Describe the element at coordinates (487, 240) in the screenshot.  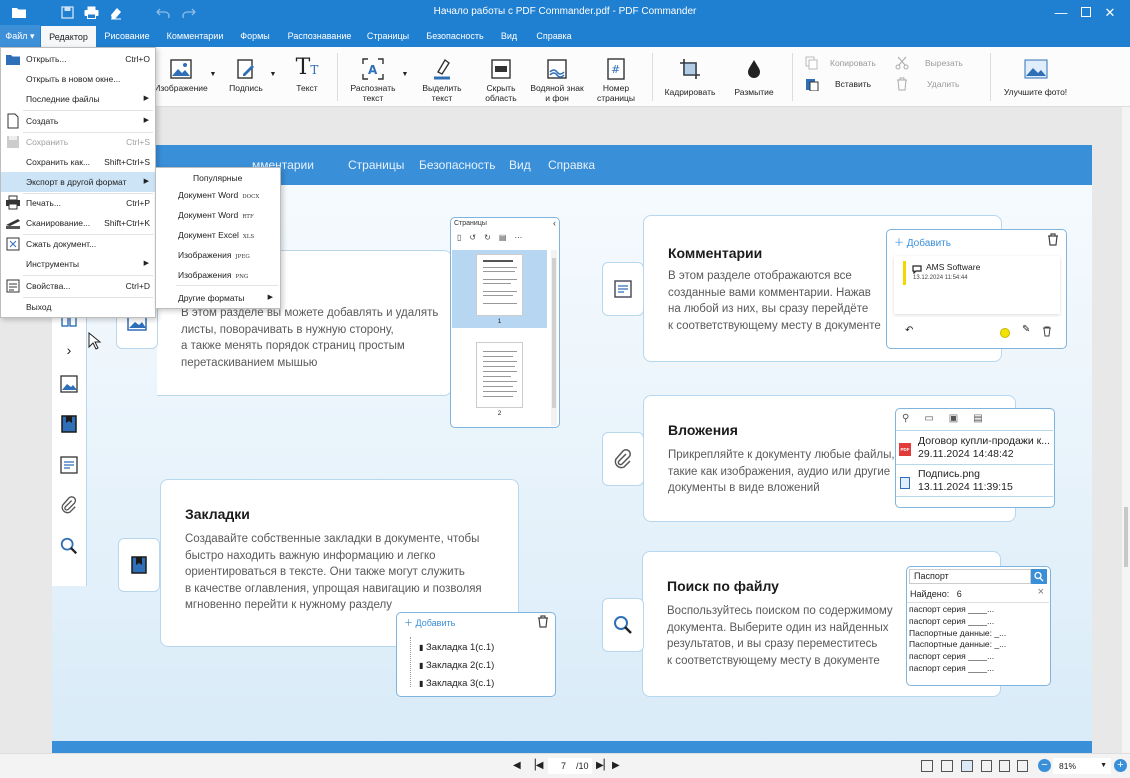
I see `rotate-right-icon: ↻` at that location.